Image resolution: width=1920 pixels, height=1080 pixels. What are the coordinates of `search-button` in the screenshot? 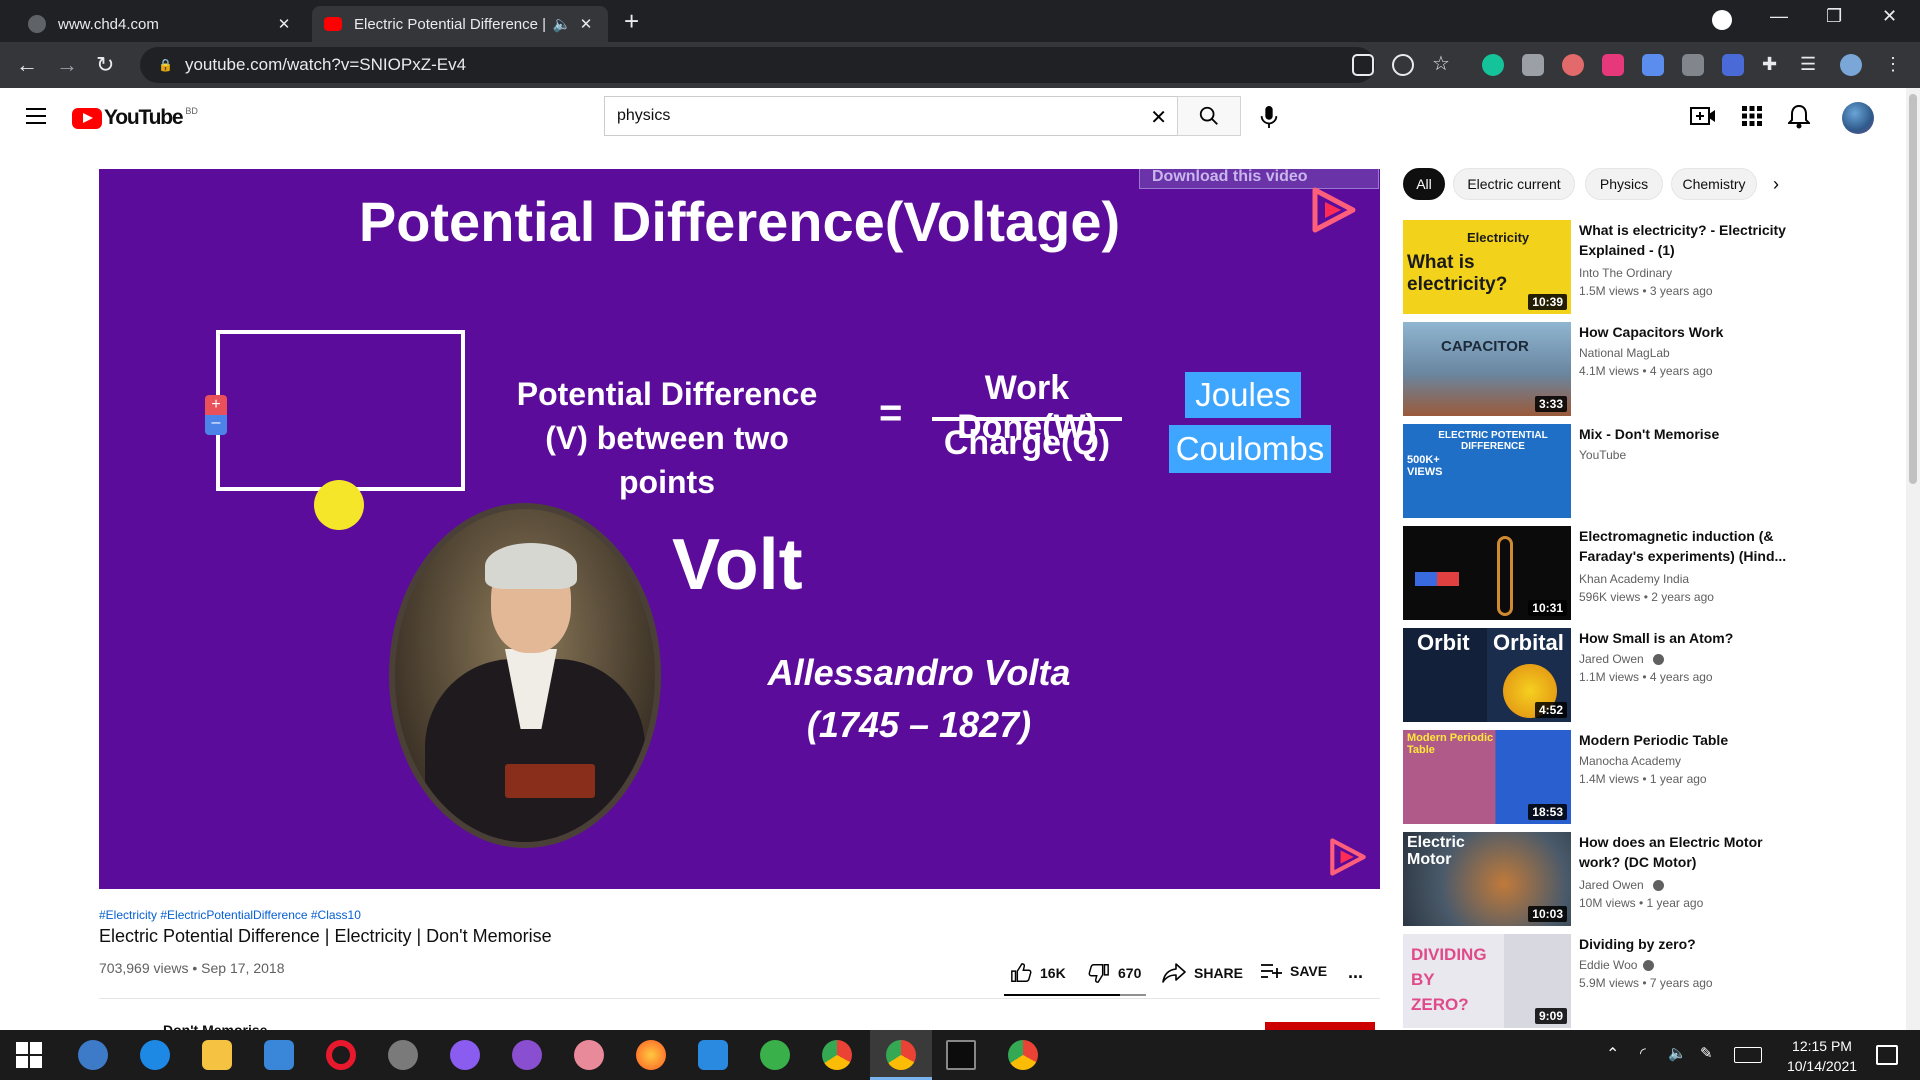 It's located at (1209, 116).